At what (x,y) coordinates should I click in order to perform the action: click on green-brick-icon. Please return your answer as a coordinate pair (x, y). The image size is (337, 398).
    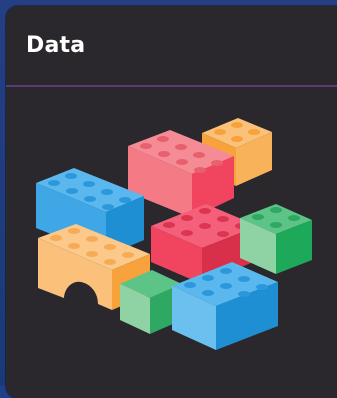
    Looking at the image, I should click on (276, 239).